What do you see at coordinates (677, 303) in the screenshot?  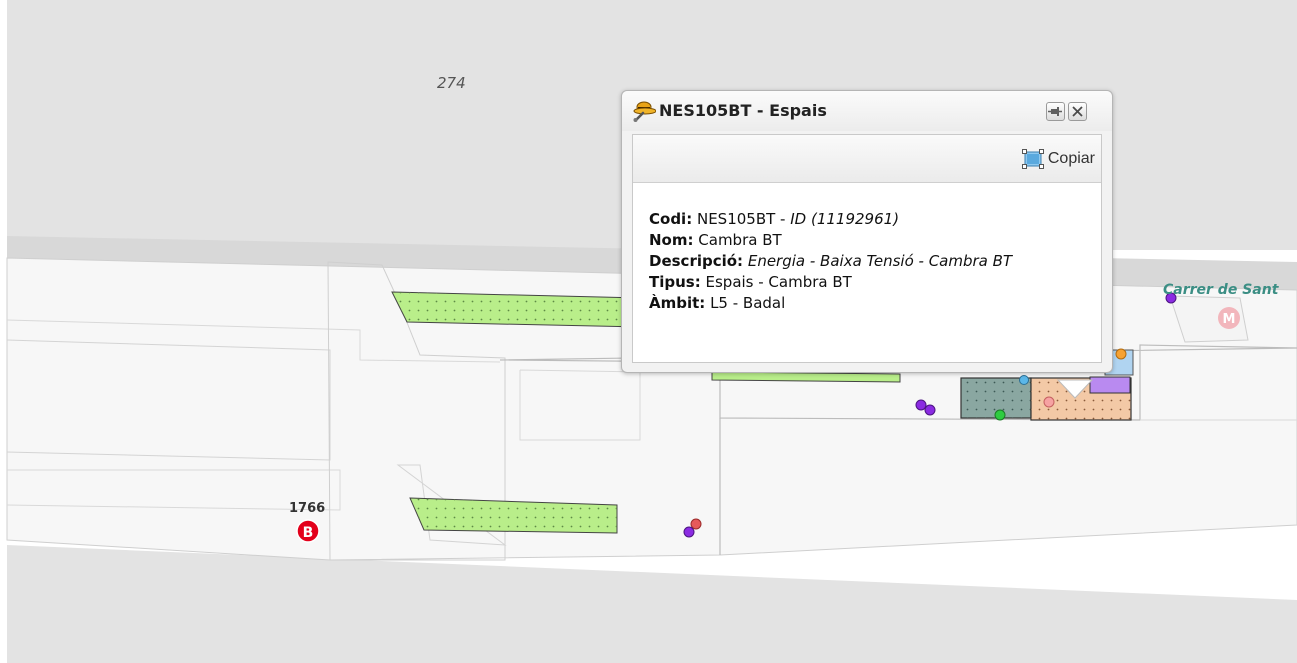 I see `ambit-label: Àmbit:` at bounding box center [677, 303].